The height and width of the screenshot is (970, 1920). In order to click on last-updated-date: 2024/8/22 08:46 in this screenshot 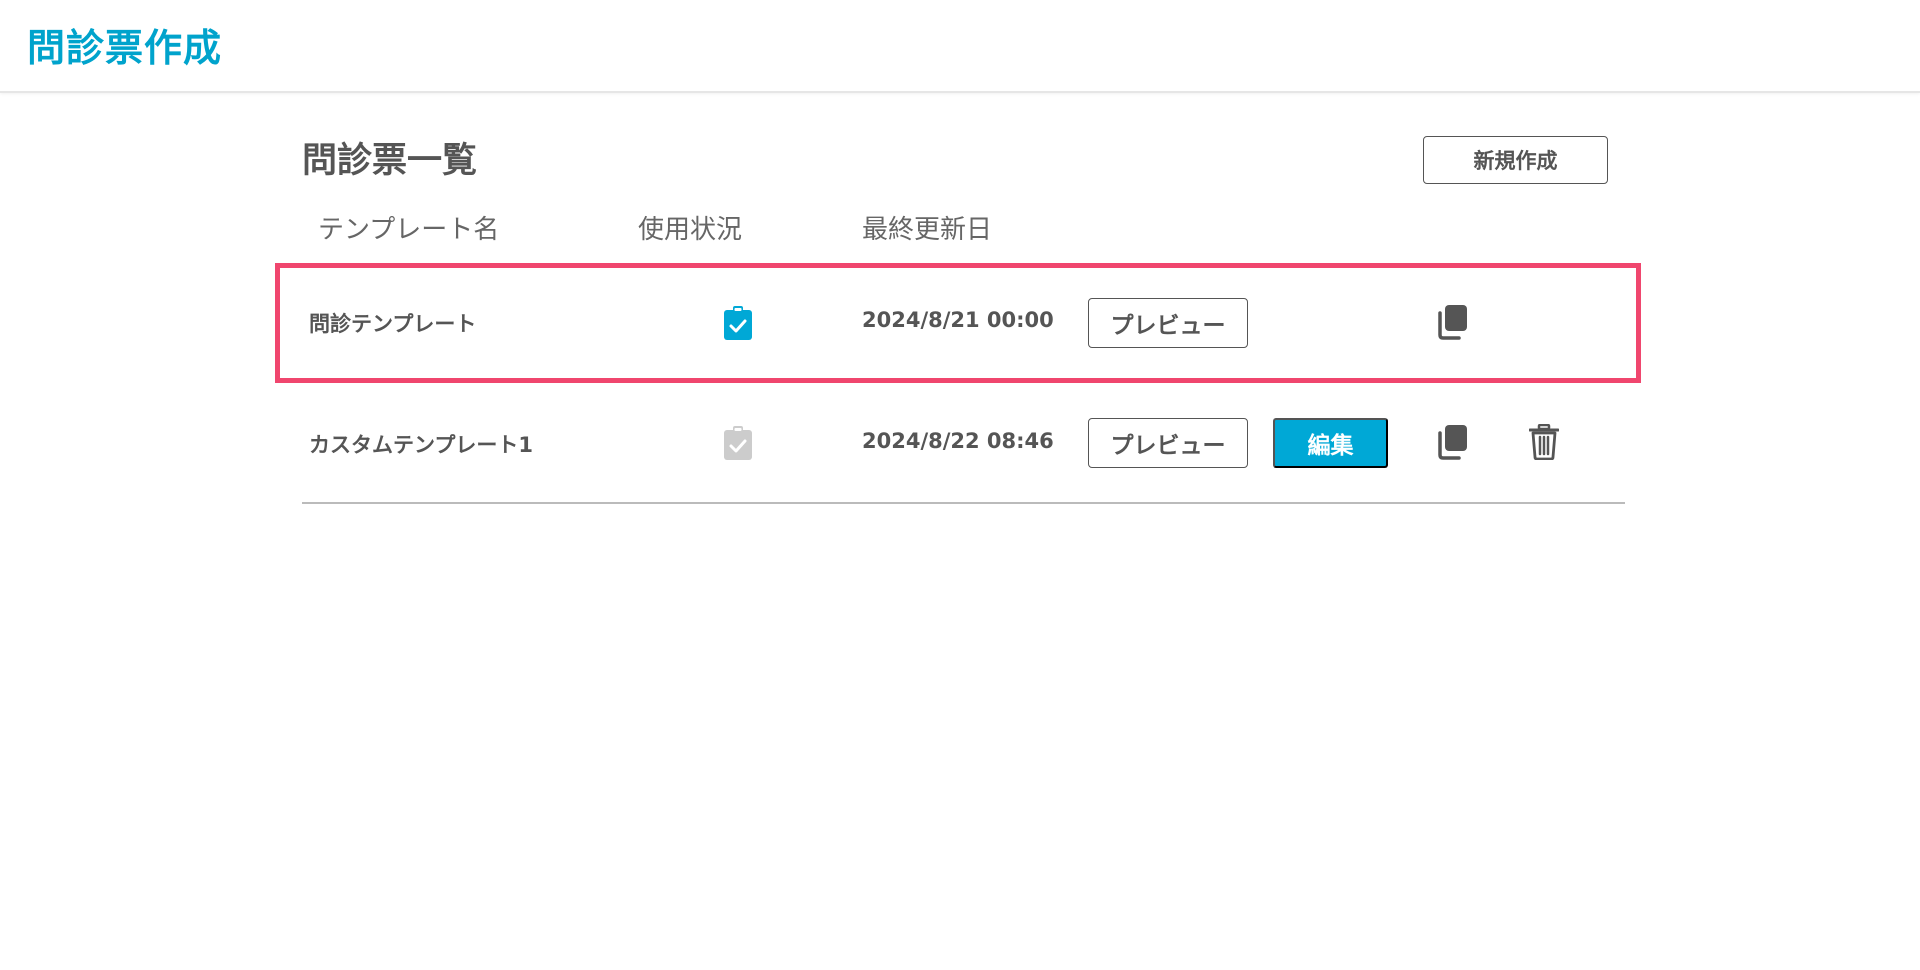, I will do `click(958, 441)`.